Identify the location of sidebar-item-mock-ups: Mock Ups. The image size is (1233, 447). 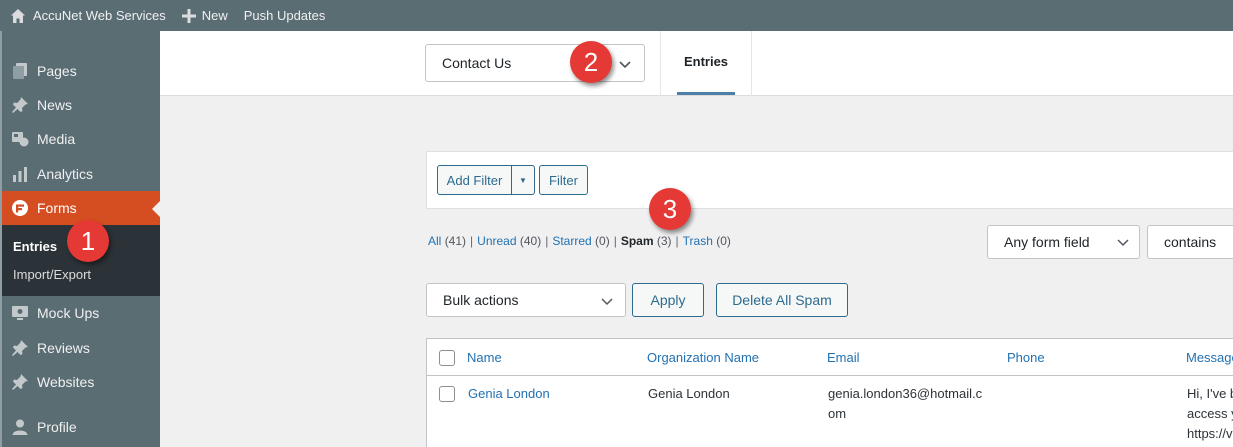
(81, 313).